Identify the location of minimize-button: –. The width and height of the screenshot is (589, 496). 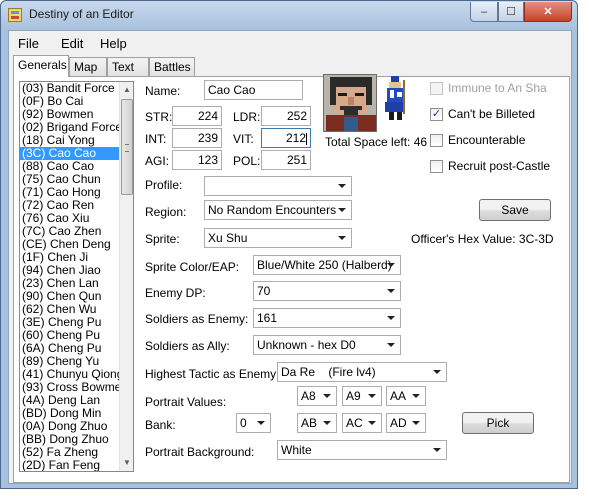
(484, 12).